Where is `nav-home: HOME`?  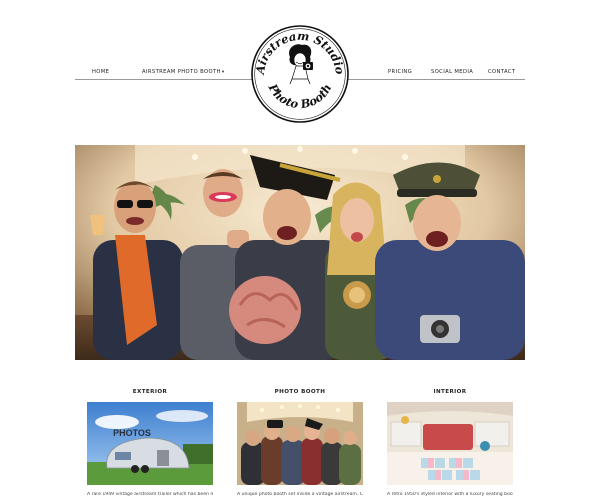 nav-home: HOME is located at coordinates (100, 72).